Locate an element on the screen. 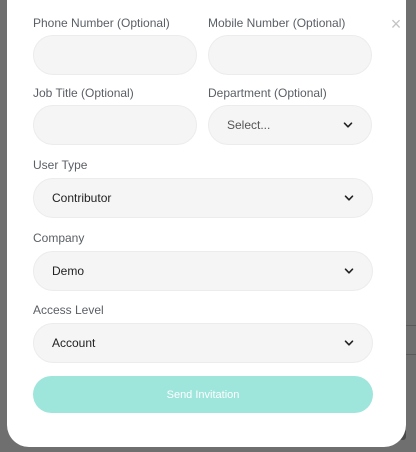 Image resolution: width=416 pixels, height=452 pixels. send-invitation-button: Send Invitation is located at coordinates (203, 394).